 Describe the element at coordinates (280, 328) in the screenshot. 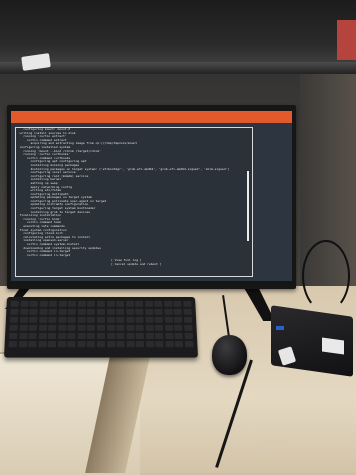

I see `usb-port-blue` at that location.